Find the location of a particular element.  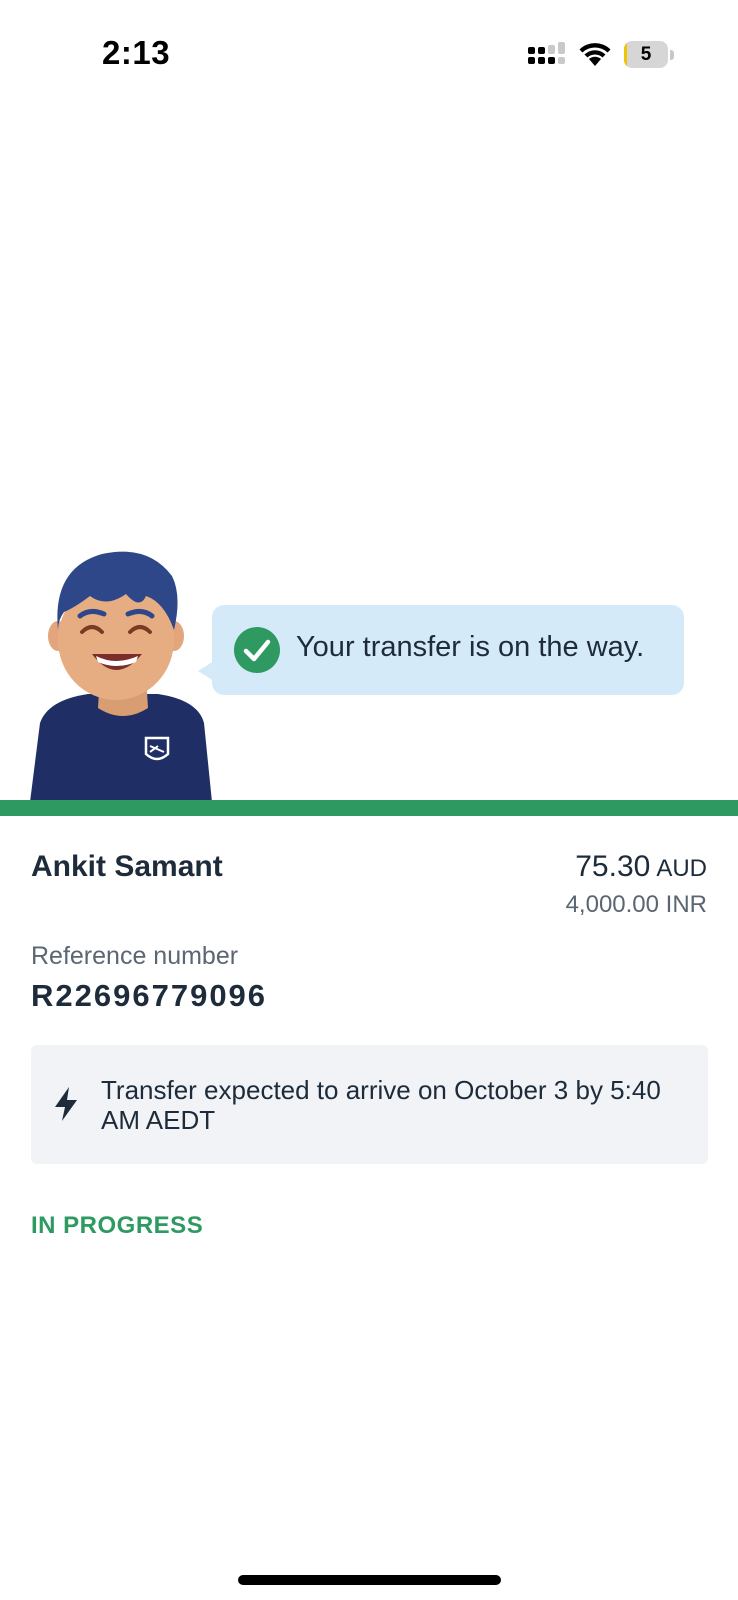

reference-number: R22696779096 is located at coordinates (149, 995).